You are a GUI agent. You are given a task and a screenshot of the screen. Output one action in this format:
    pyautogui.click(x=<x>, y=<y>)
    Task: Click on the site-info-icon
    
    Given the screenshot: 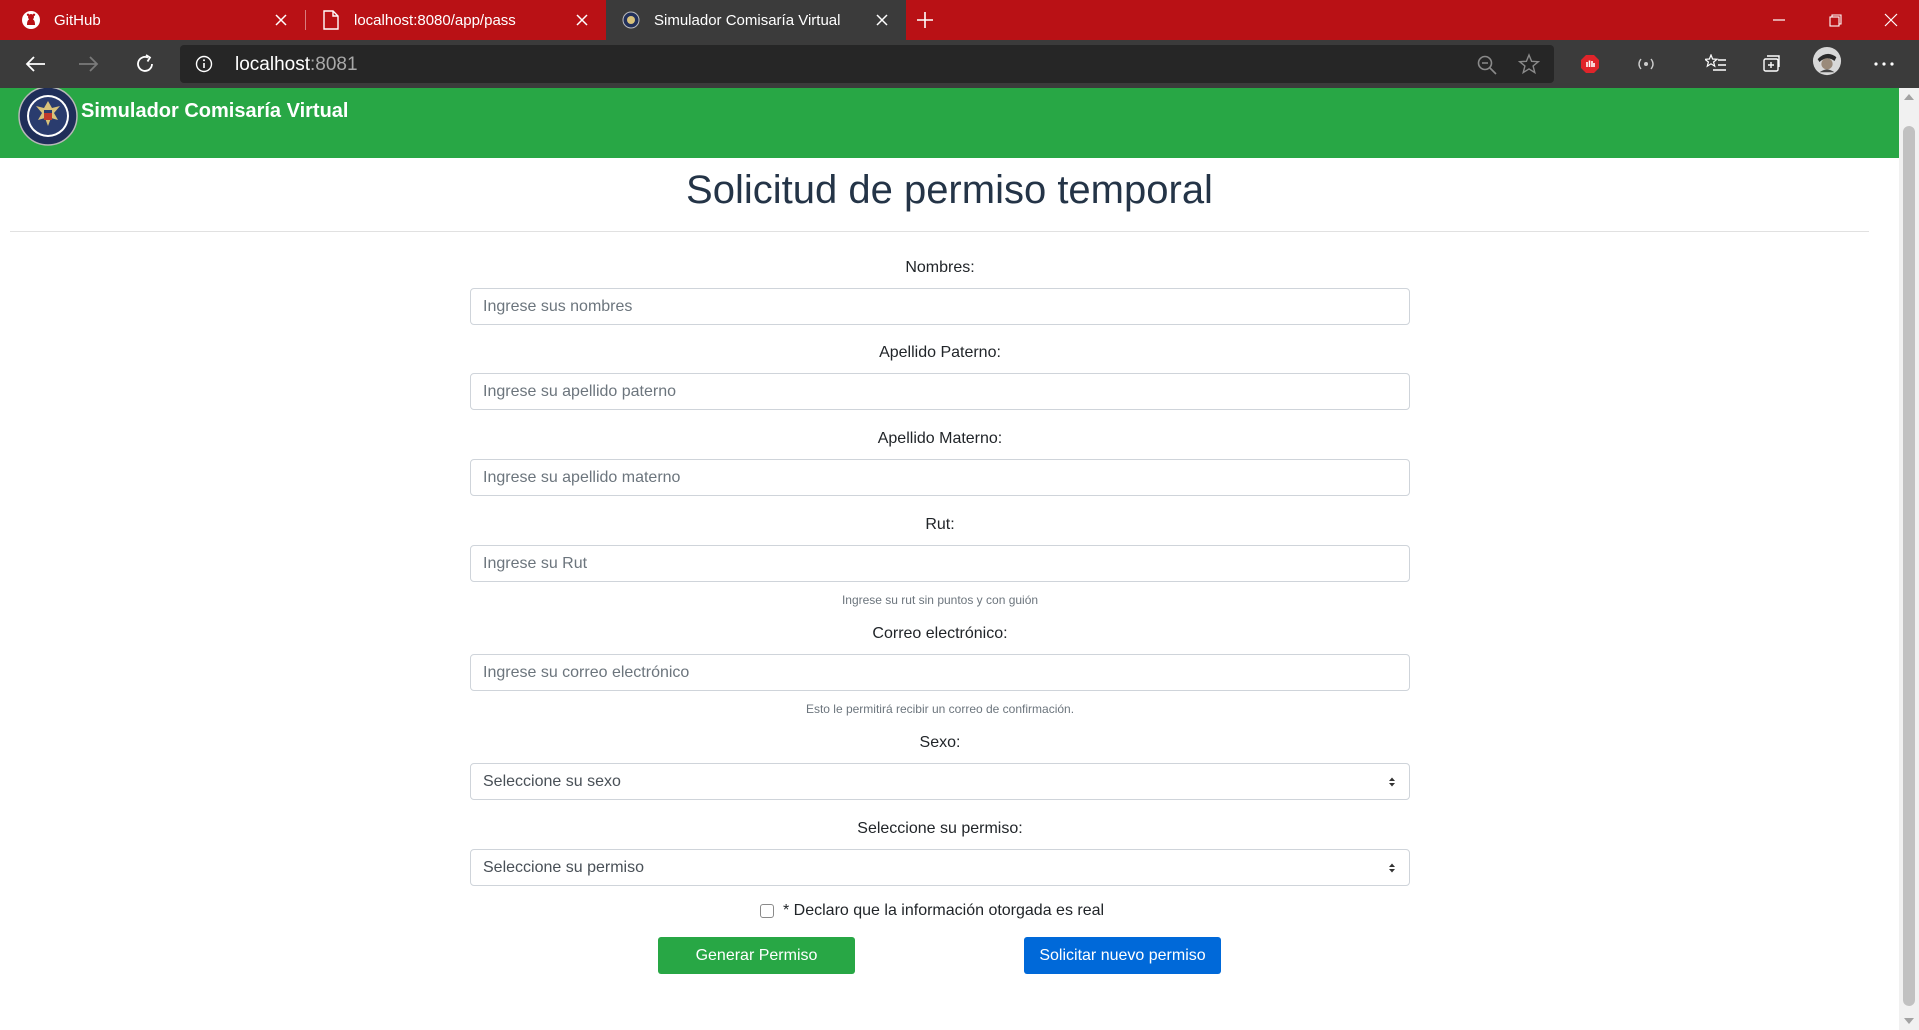 What is the action you would take?
    pyautogui.click(x=204, y=64)
    